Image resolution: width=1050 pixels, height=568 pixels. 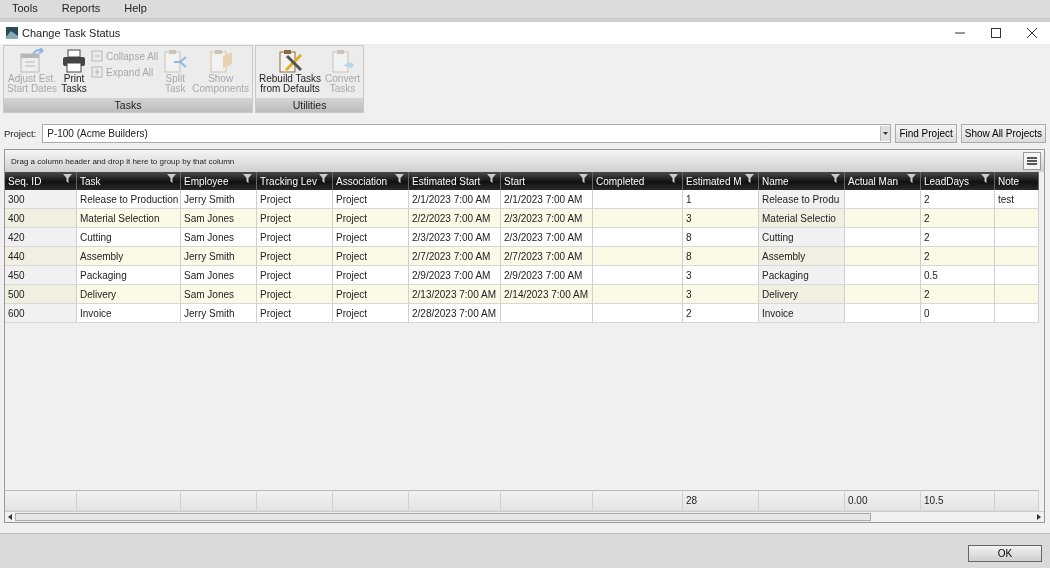 What do you see at coordinates (996, 33) in the screenshot?
I see `maximize-icon` at bounding box center [996, 33].